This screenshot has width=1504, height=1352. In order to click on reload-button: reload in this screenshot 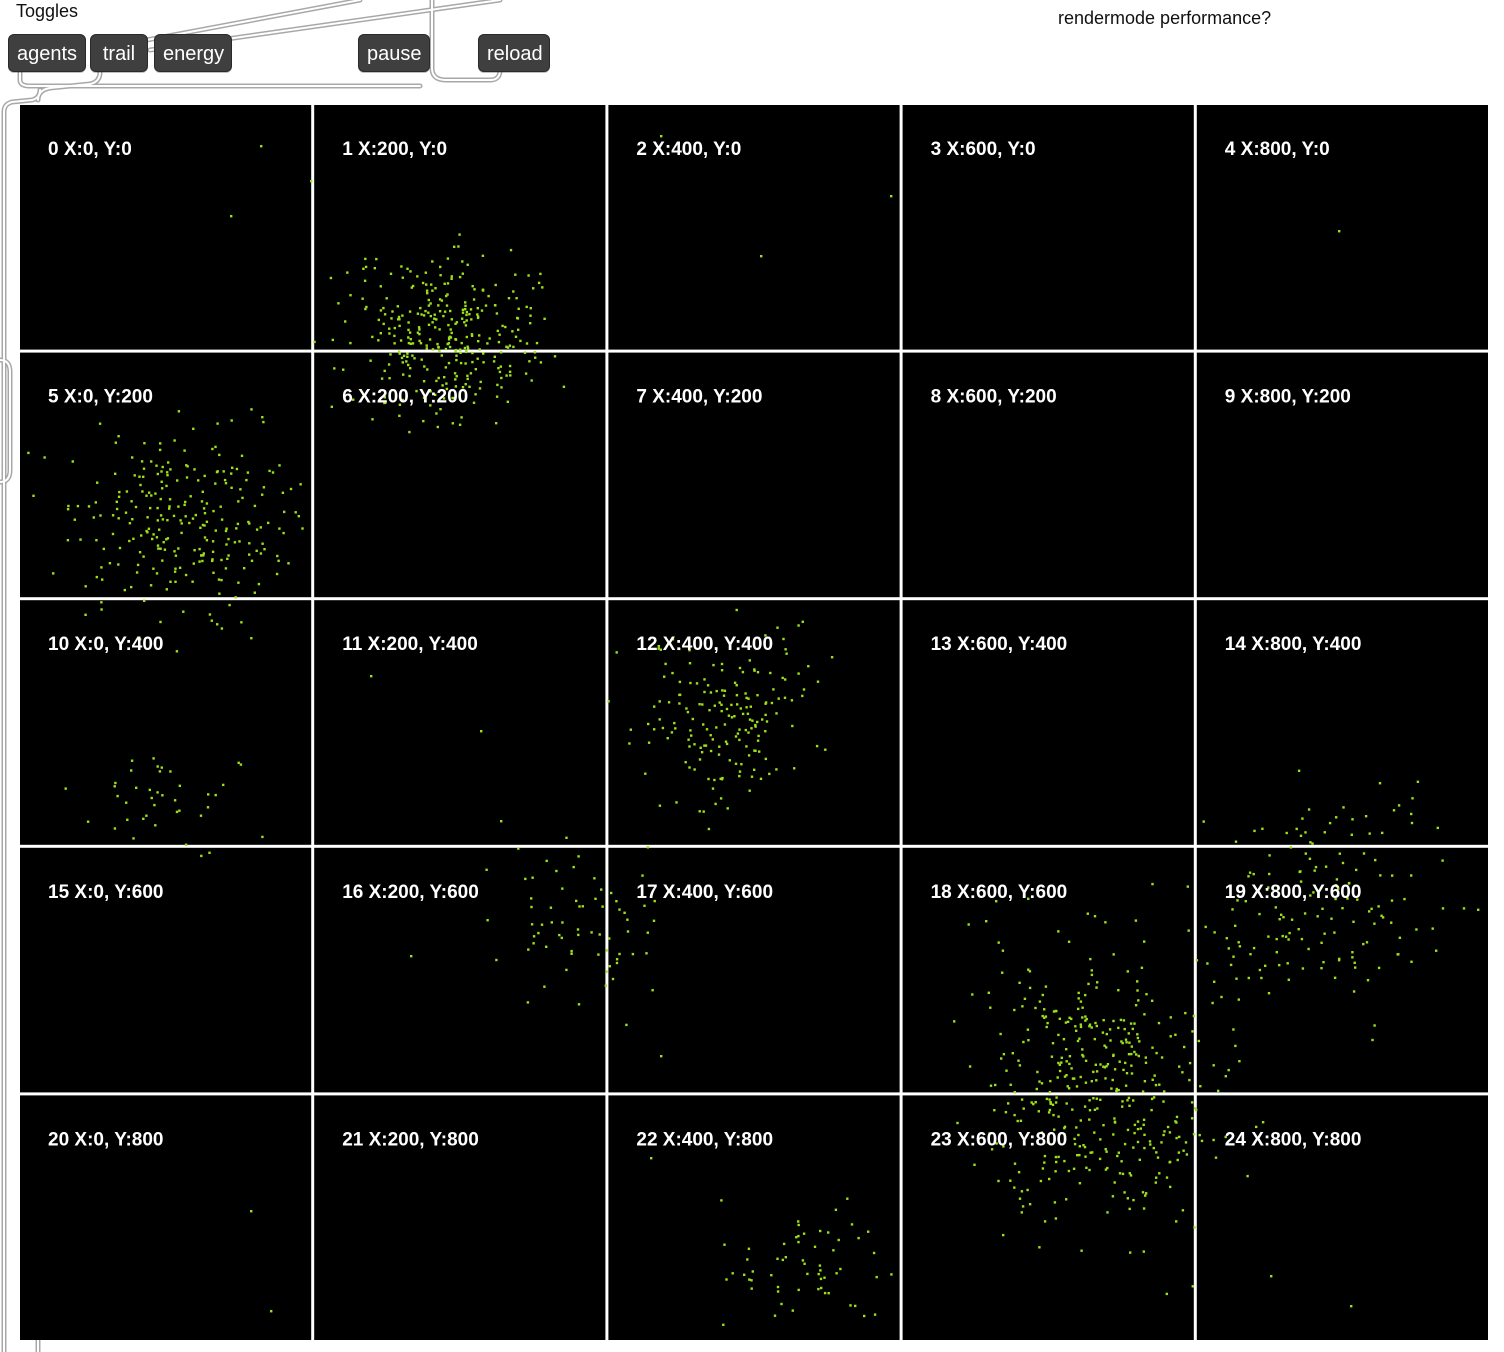, I will do `click(514, 53)`.